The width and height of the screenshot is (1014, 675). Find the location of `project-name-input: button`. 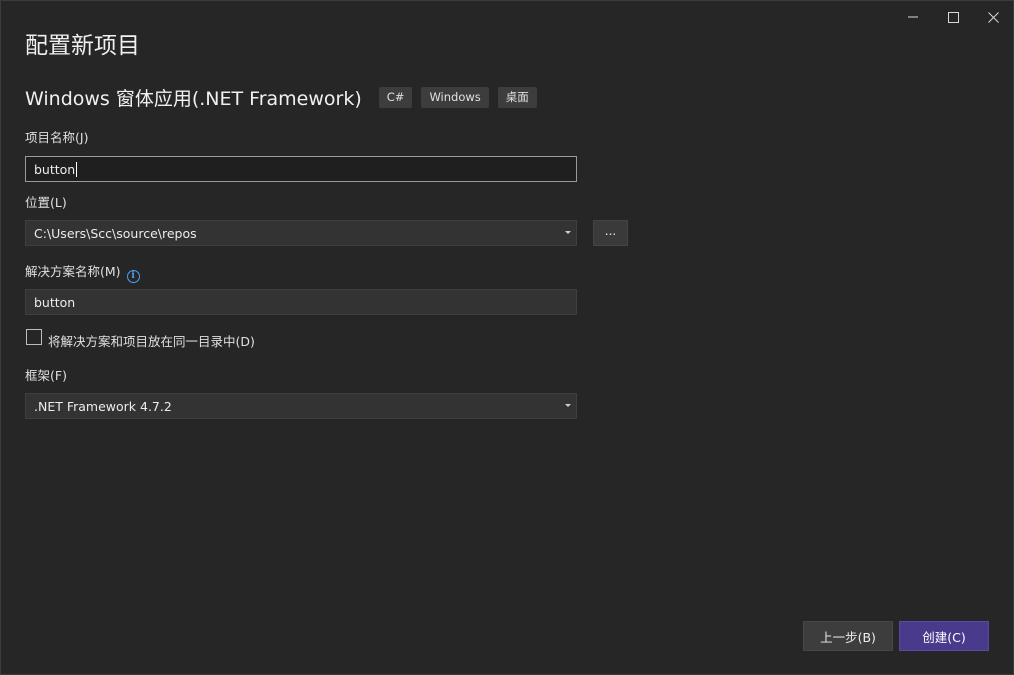

project-name-input: button is located at coordinates (301, 169).